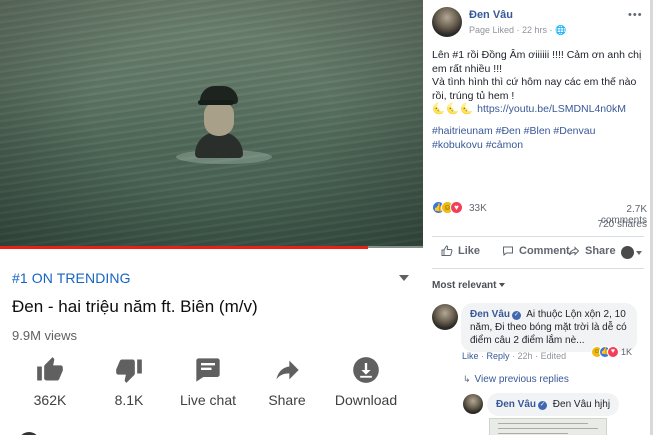 The image size is (653, 435). Describe the element at coordinates (366, 400) in the screenshot. I see `download-label: Download` at that location.